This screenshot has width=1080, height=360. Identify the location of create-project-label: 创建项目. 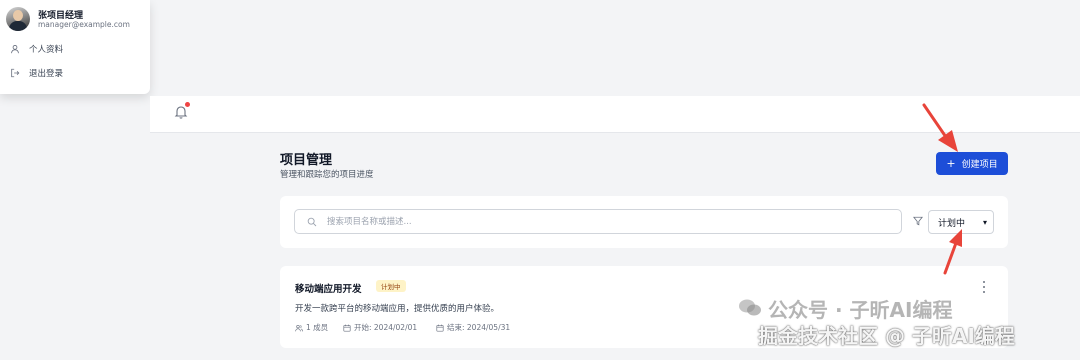
(979, 165).